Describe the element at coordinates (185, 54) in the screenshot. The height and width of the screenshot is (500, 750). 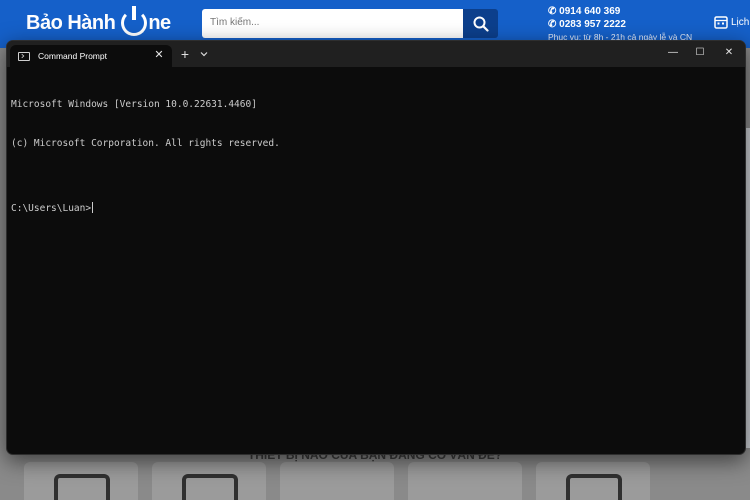
I see `new-tab-button: +` at that location.